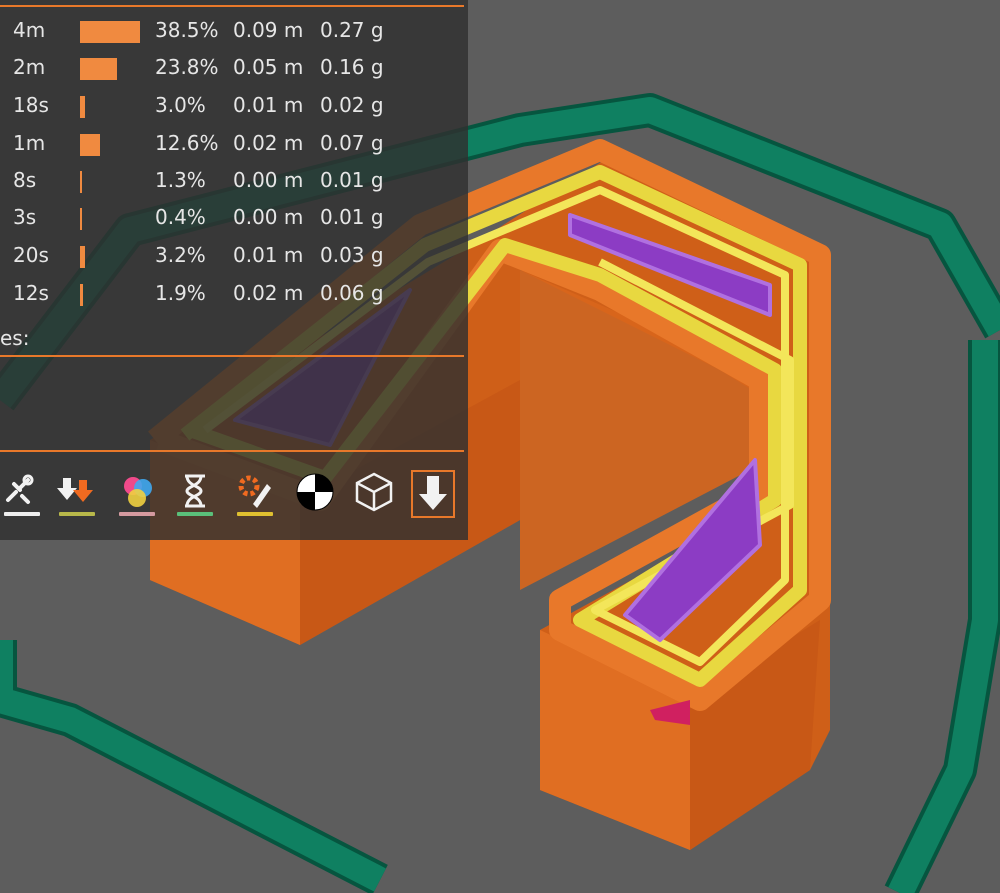 This screenshot has width=1000, height=893. Describe the element at coordinates (15, 338) in the screenshot. I see `section-label: es:` at that location.